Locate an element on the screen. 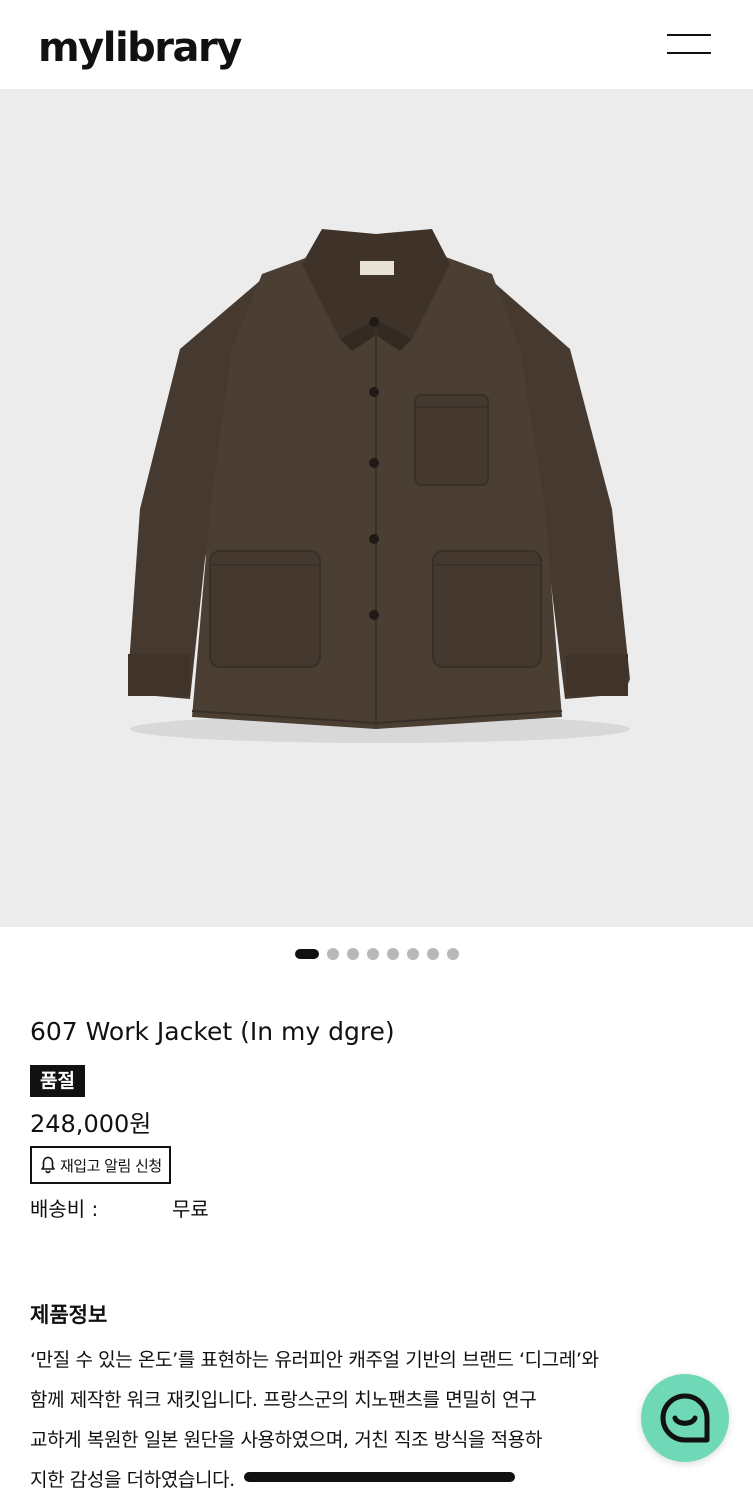  shipping-label: 배송비 : is located at coordinates (64, 1209).